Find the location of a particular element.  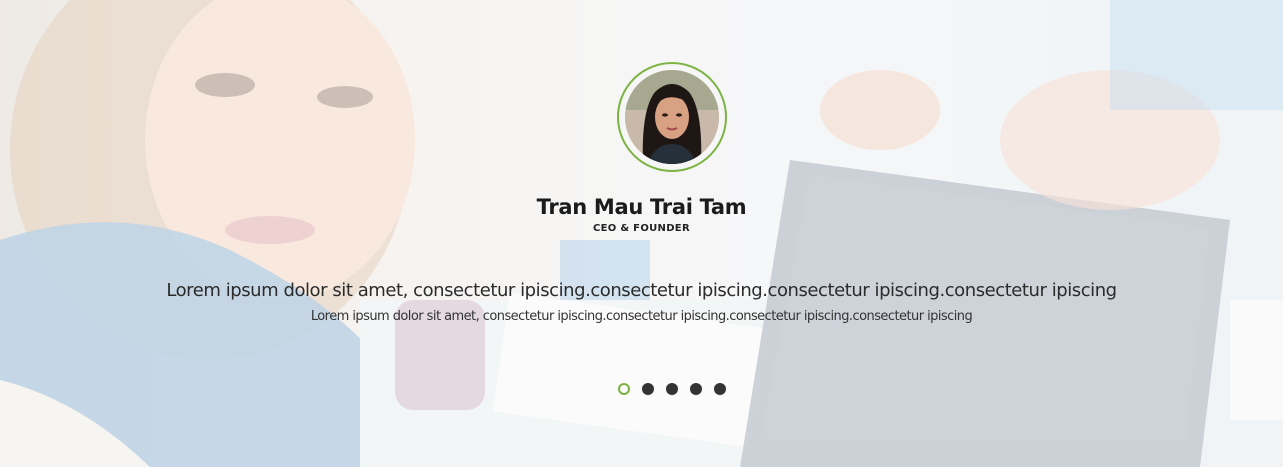

slider-pagination is located at coordinates (672, 389).